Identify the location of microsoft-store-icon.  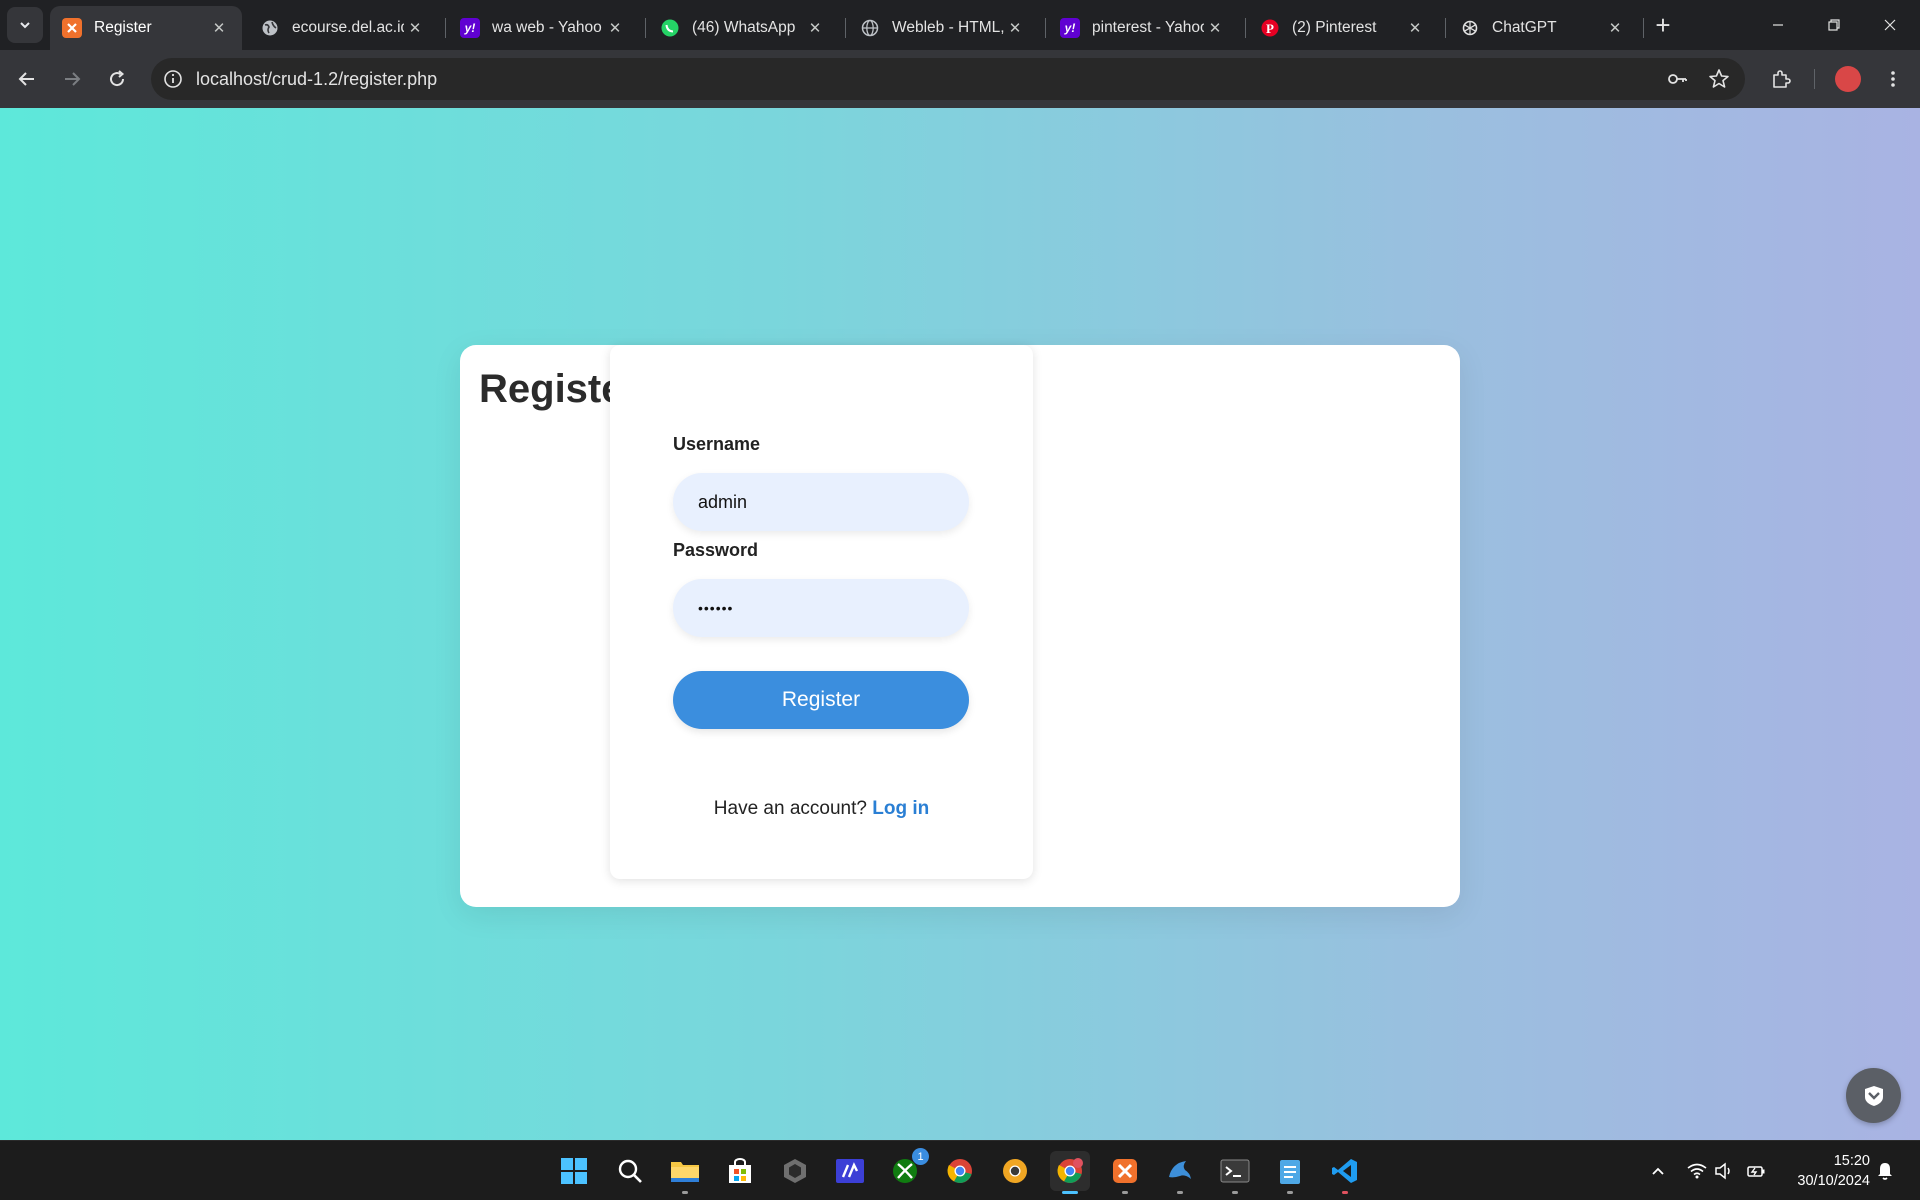
(740, 1171).